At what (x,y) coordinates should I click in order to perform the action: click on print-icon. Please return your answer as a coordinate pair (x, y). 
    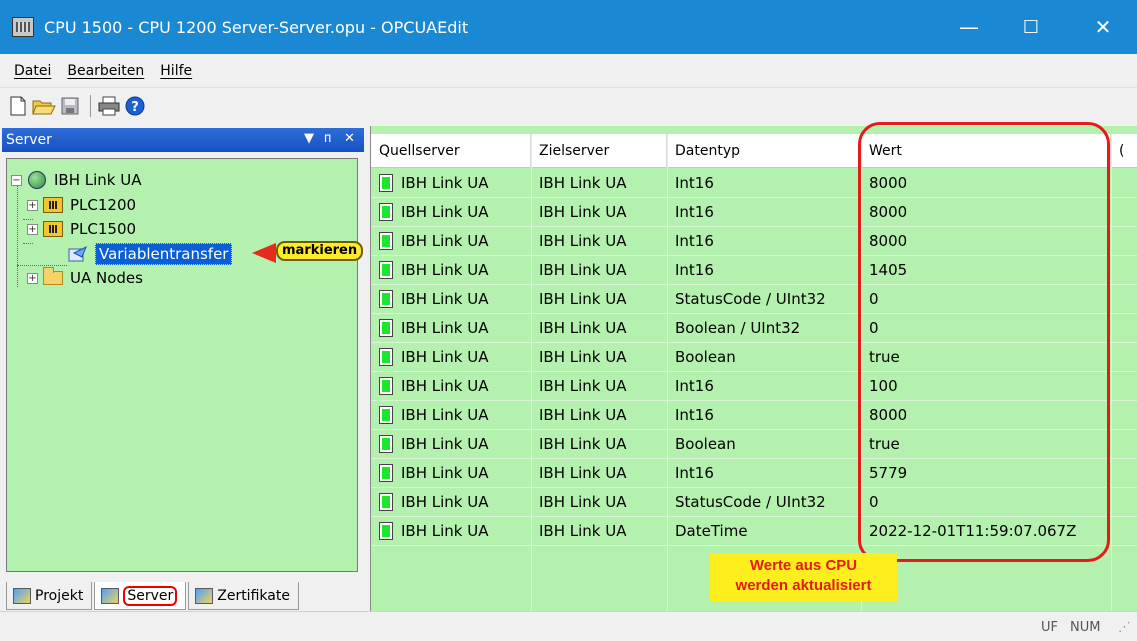
    Looking at the image, I should click on (109, 106).